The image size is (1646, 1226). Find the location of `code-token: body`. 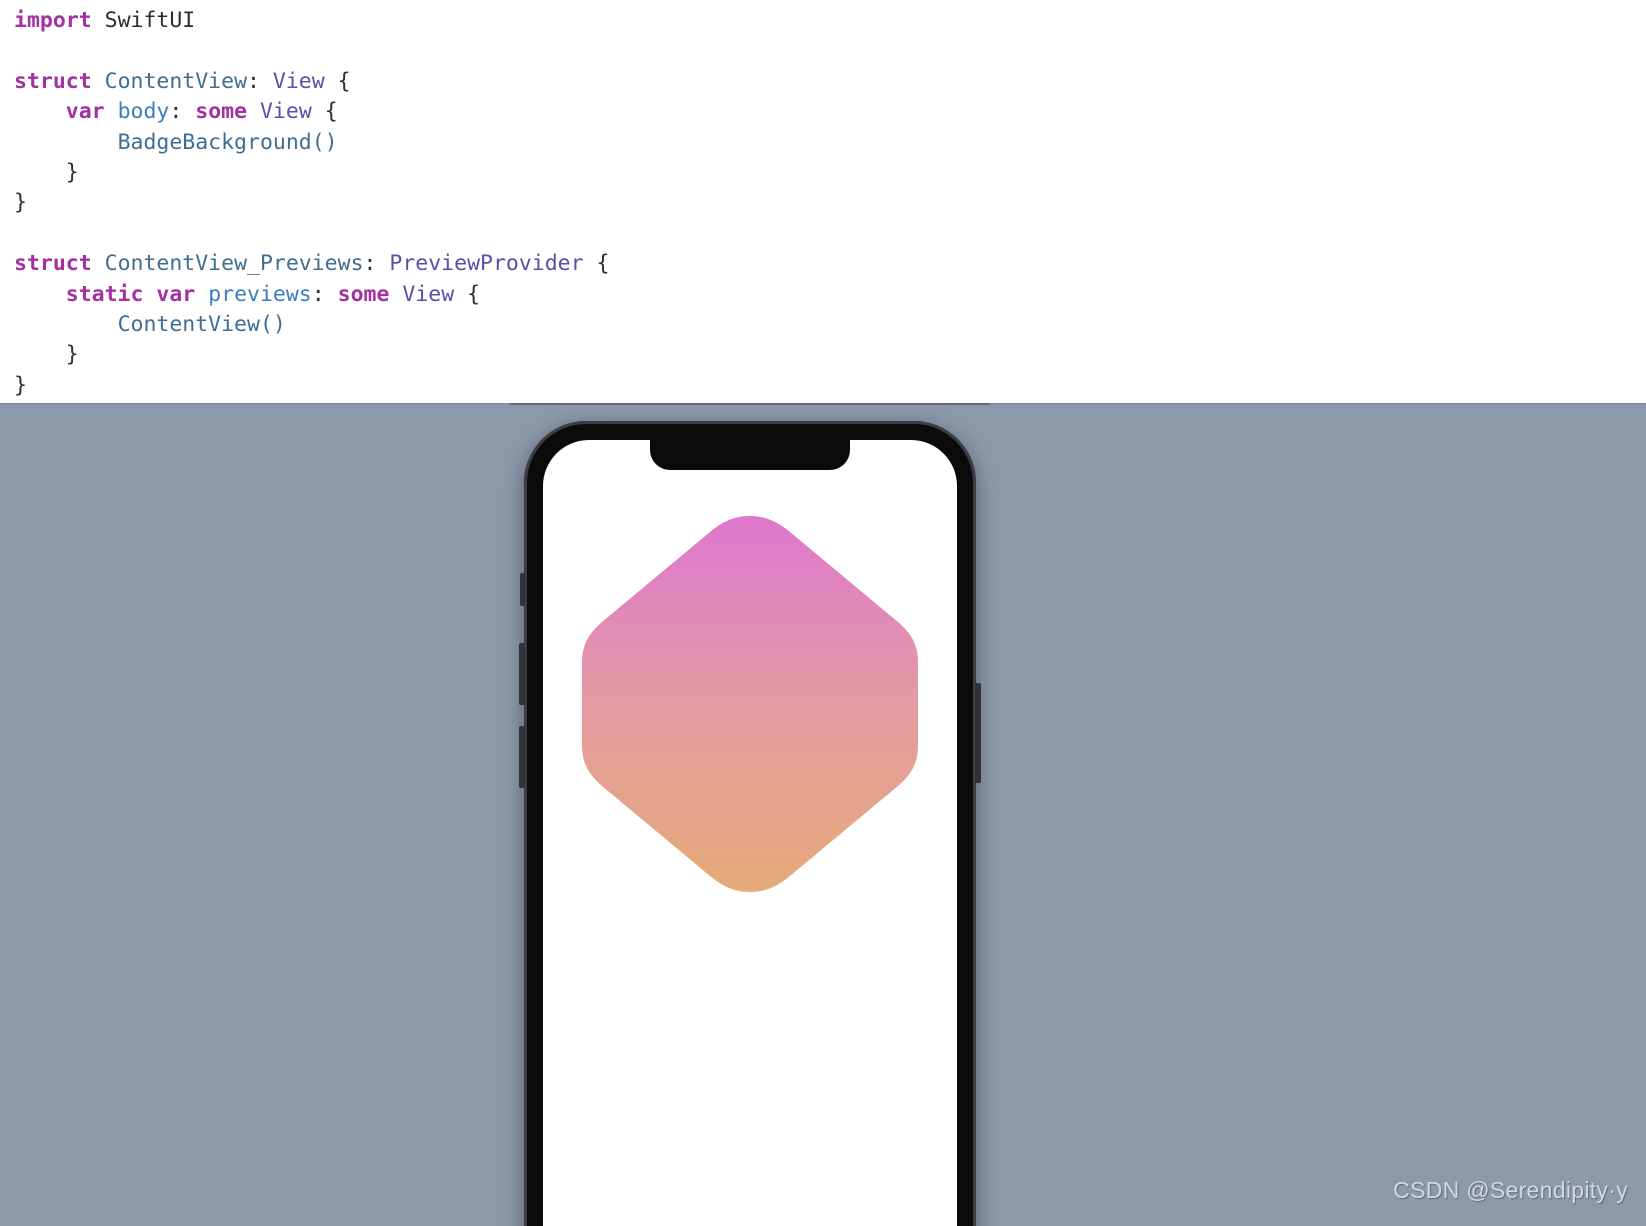

code-token: body is located at coordinates (143, 112).